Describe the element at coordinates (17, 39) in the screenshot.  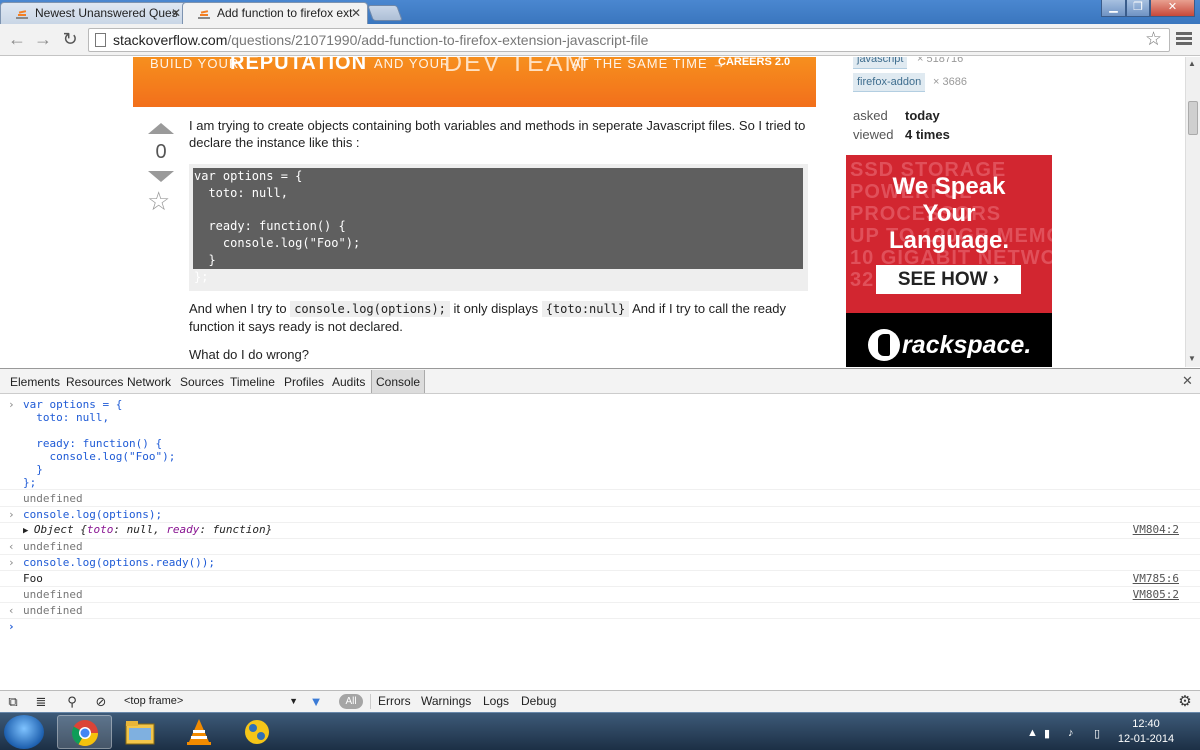
I see `back-button: ←` at that location.